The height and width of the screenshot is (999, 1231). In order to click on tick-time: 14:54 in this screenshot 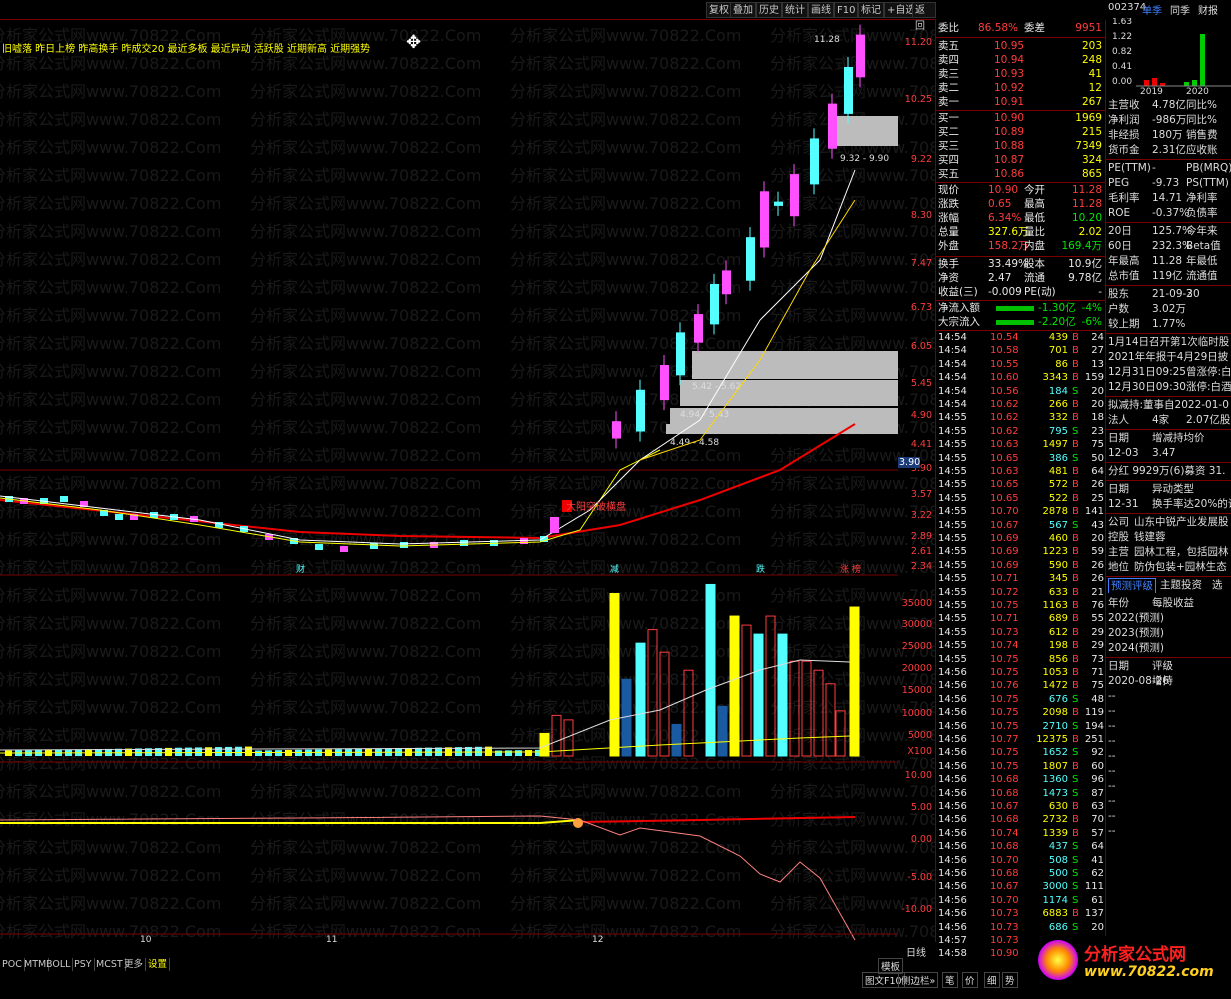, I will do `click(952, 378)`.